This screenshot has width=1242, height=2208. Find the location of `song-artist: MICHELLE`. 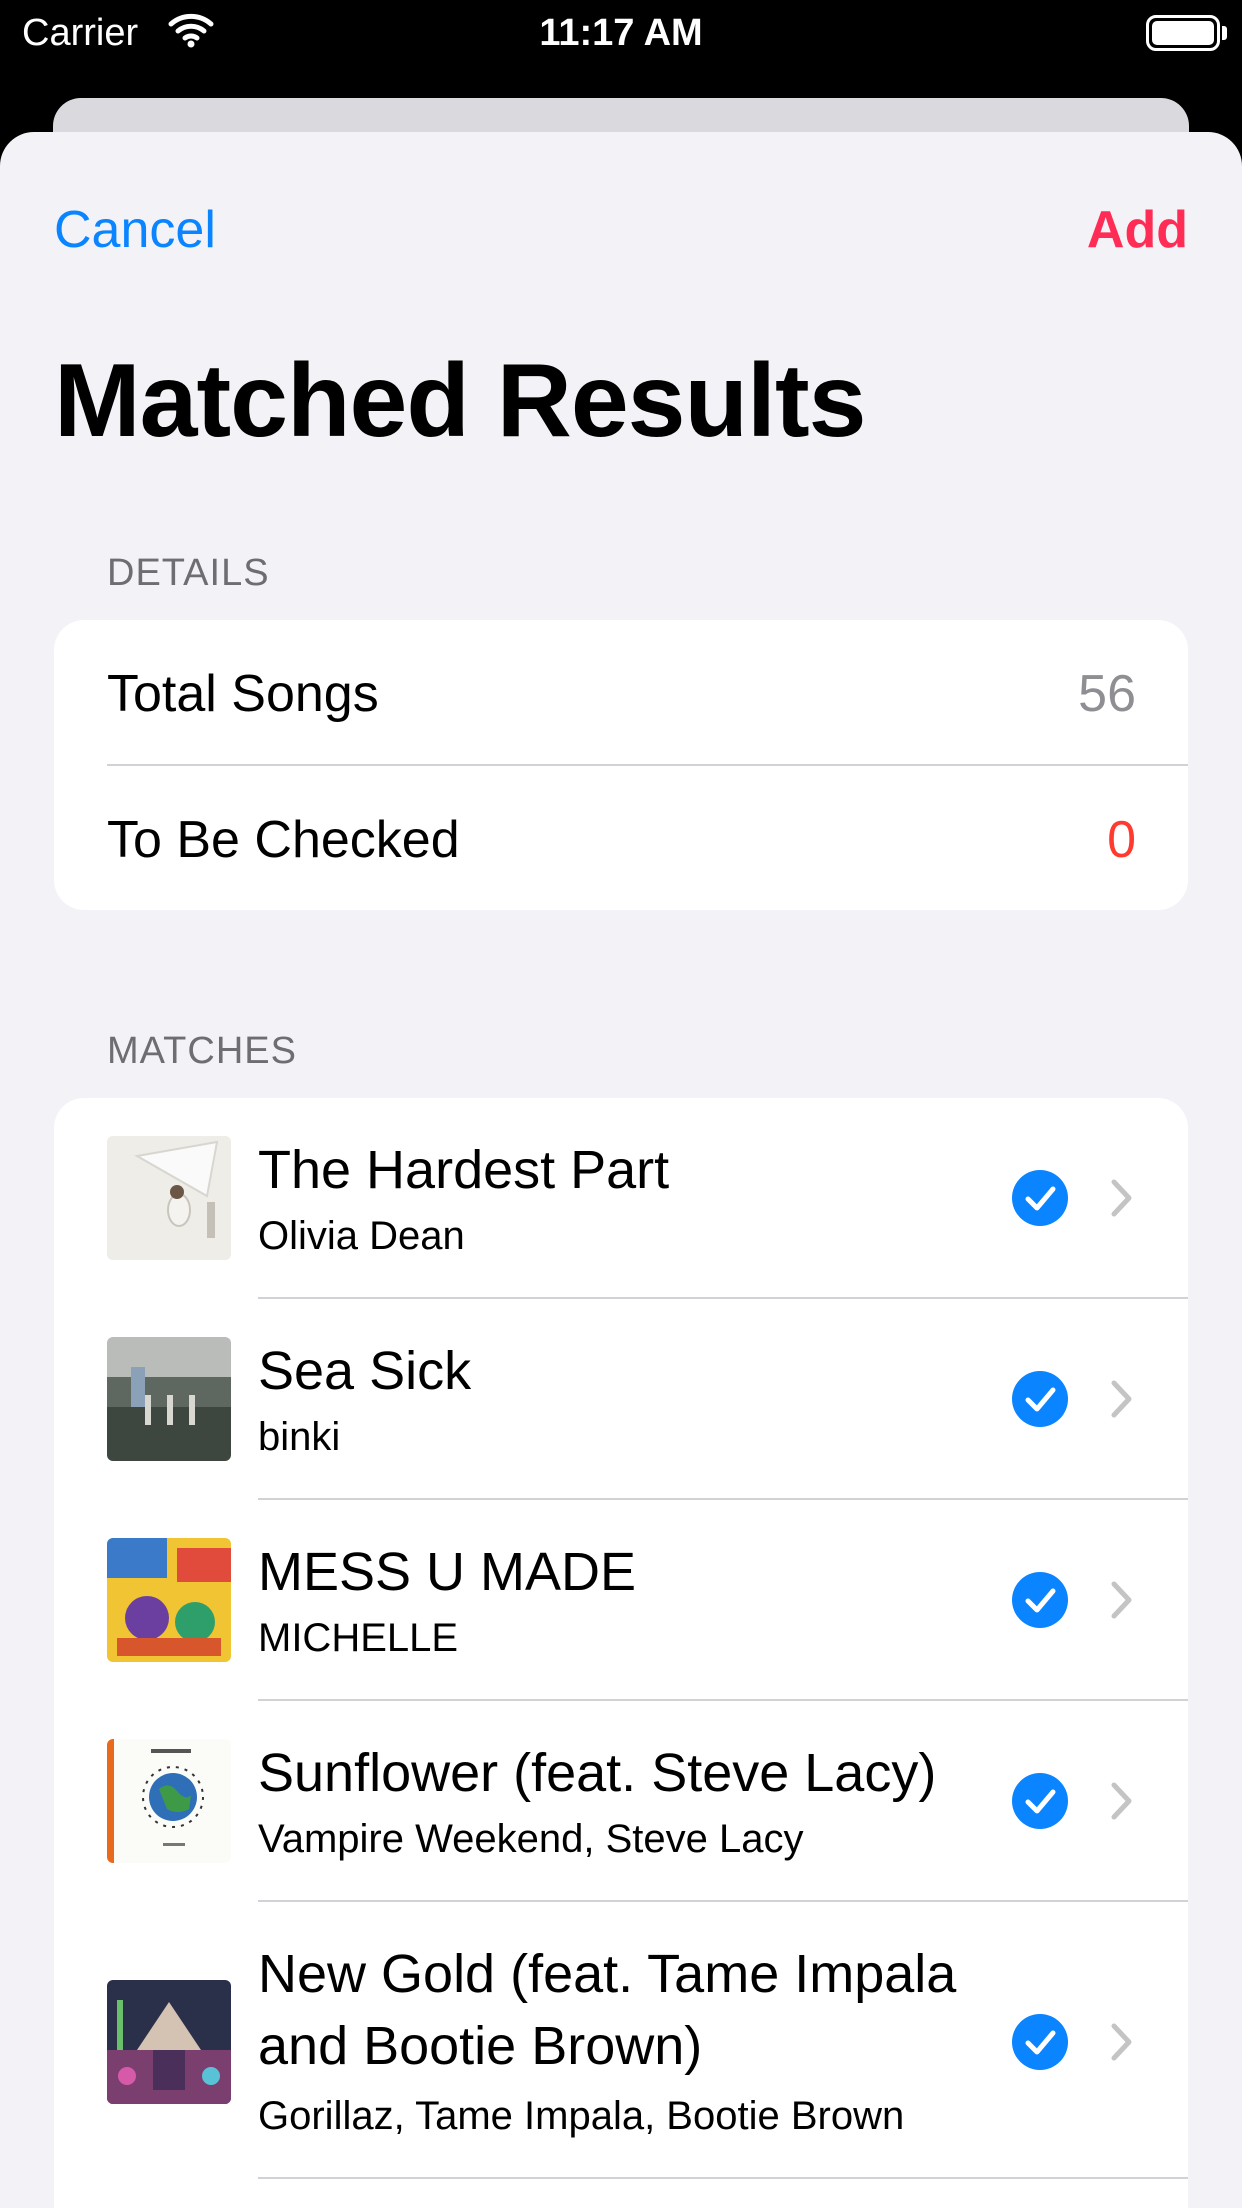

song-artist: MICHELLE is located at coordinates (358, 1638).